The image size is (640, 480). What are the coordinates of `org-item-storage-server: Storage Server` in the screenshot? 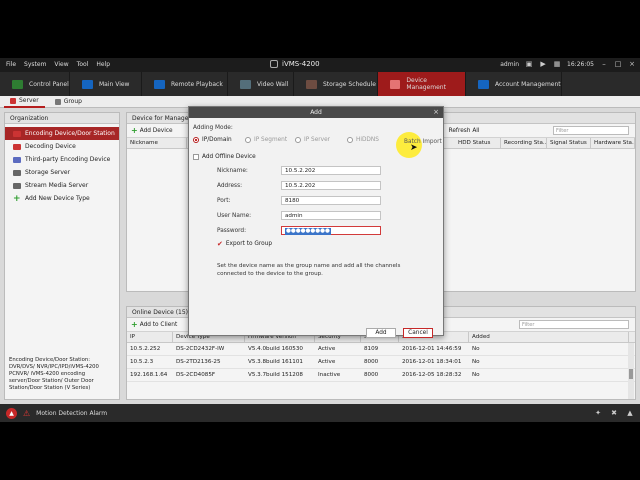 It's located at (62, 172).